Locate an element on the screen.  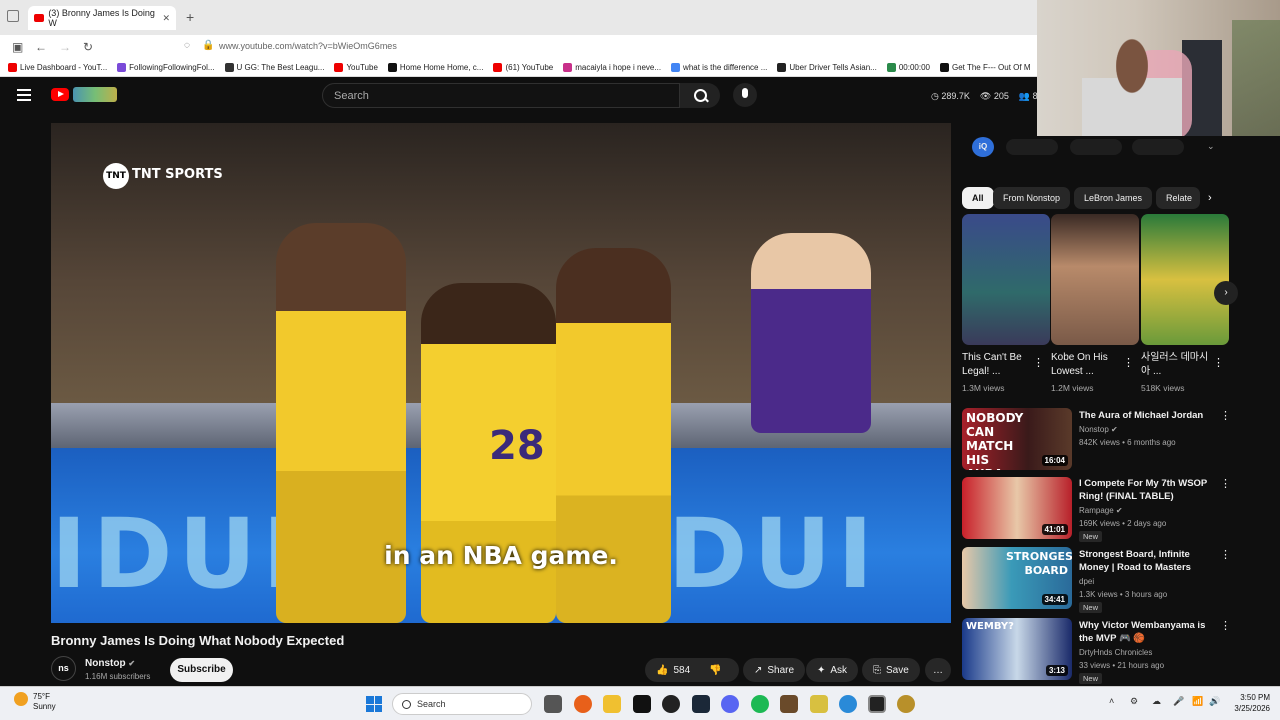
video-channel-1: Nonstop ✔ is located at coordinates (1098, 429).